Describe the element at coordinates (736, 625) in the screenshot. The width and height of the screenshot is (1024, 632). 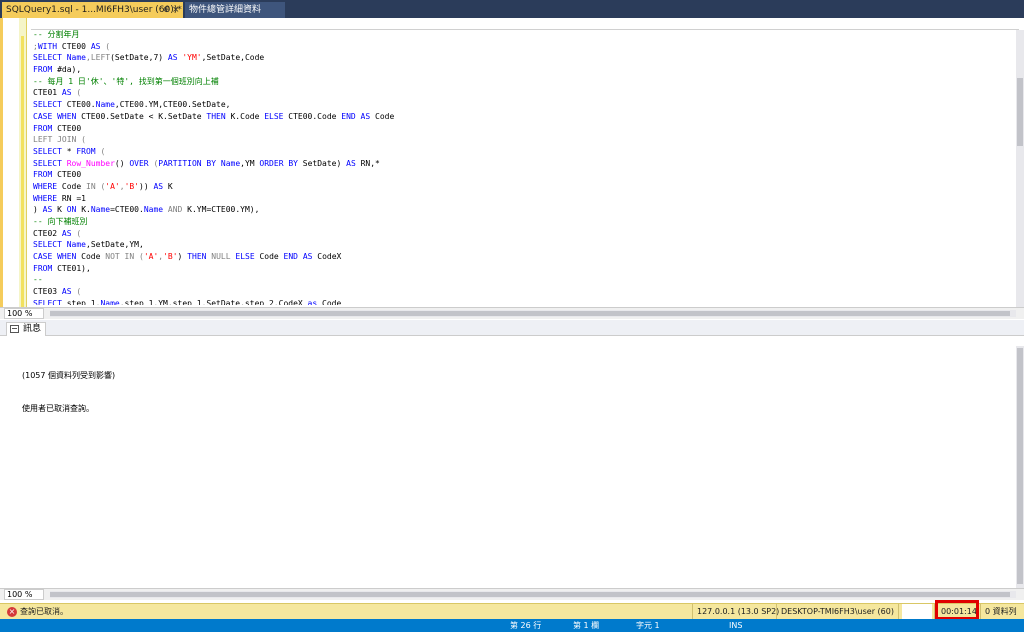
I see `insert-mode: INS` at that location.